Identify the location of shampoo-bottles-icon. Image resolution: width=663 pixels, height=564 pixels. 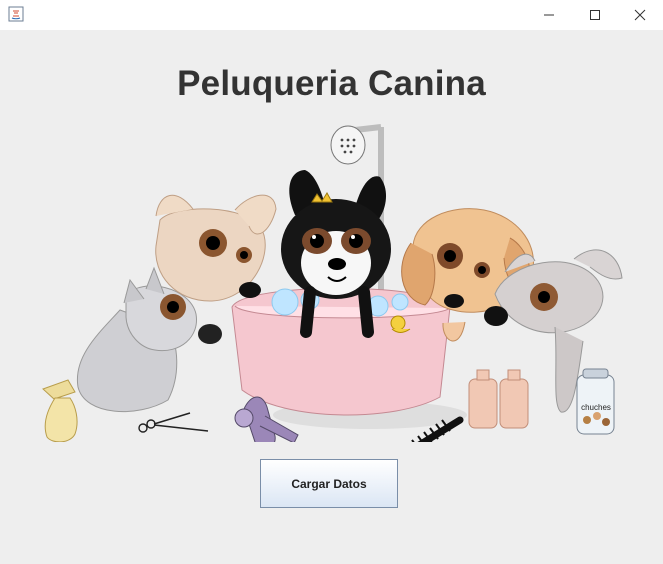
(498, 399).